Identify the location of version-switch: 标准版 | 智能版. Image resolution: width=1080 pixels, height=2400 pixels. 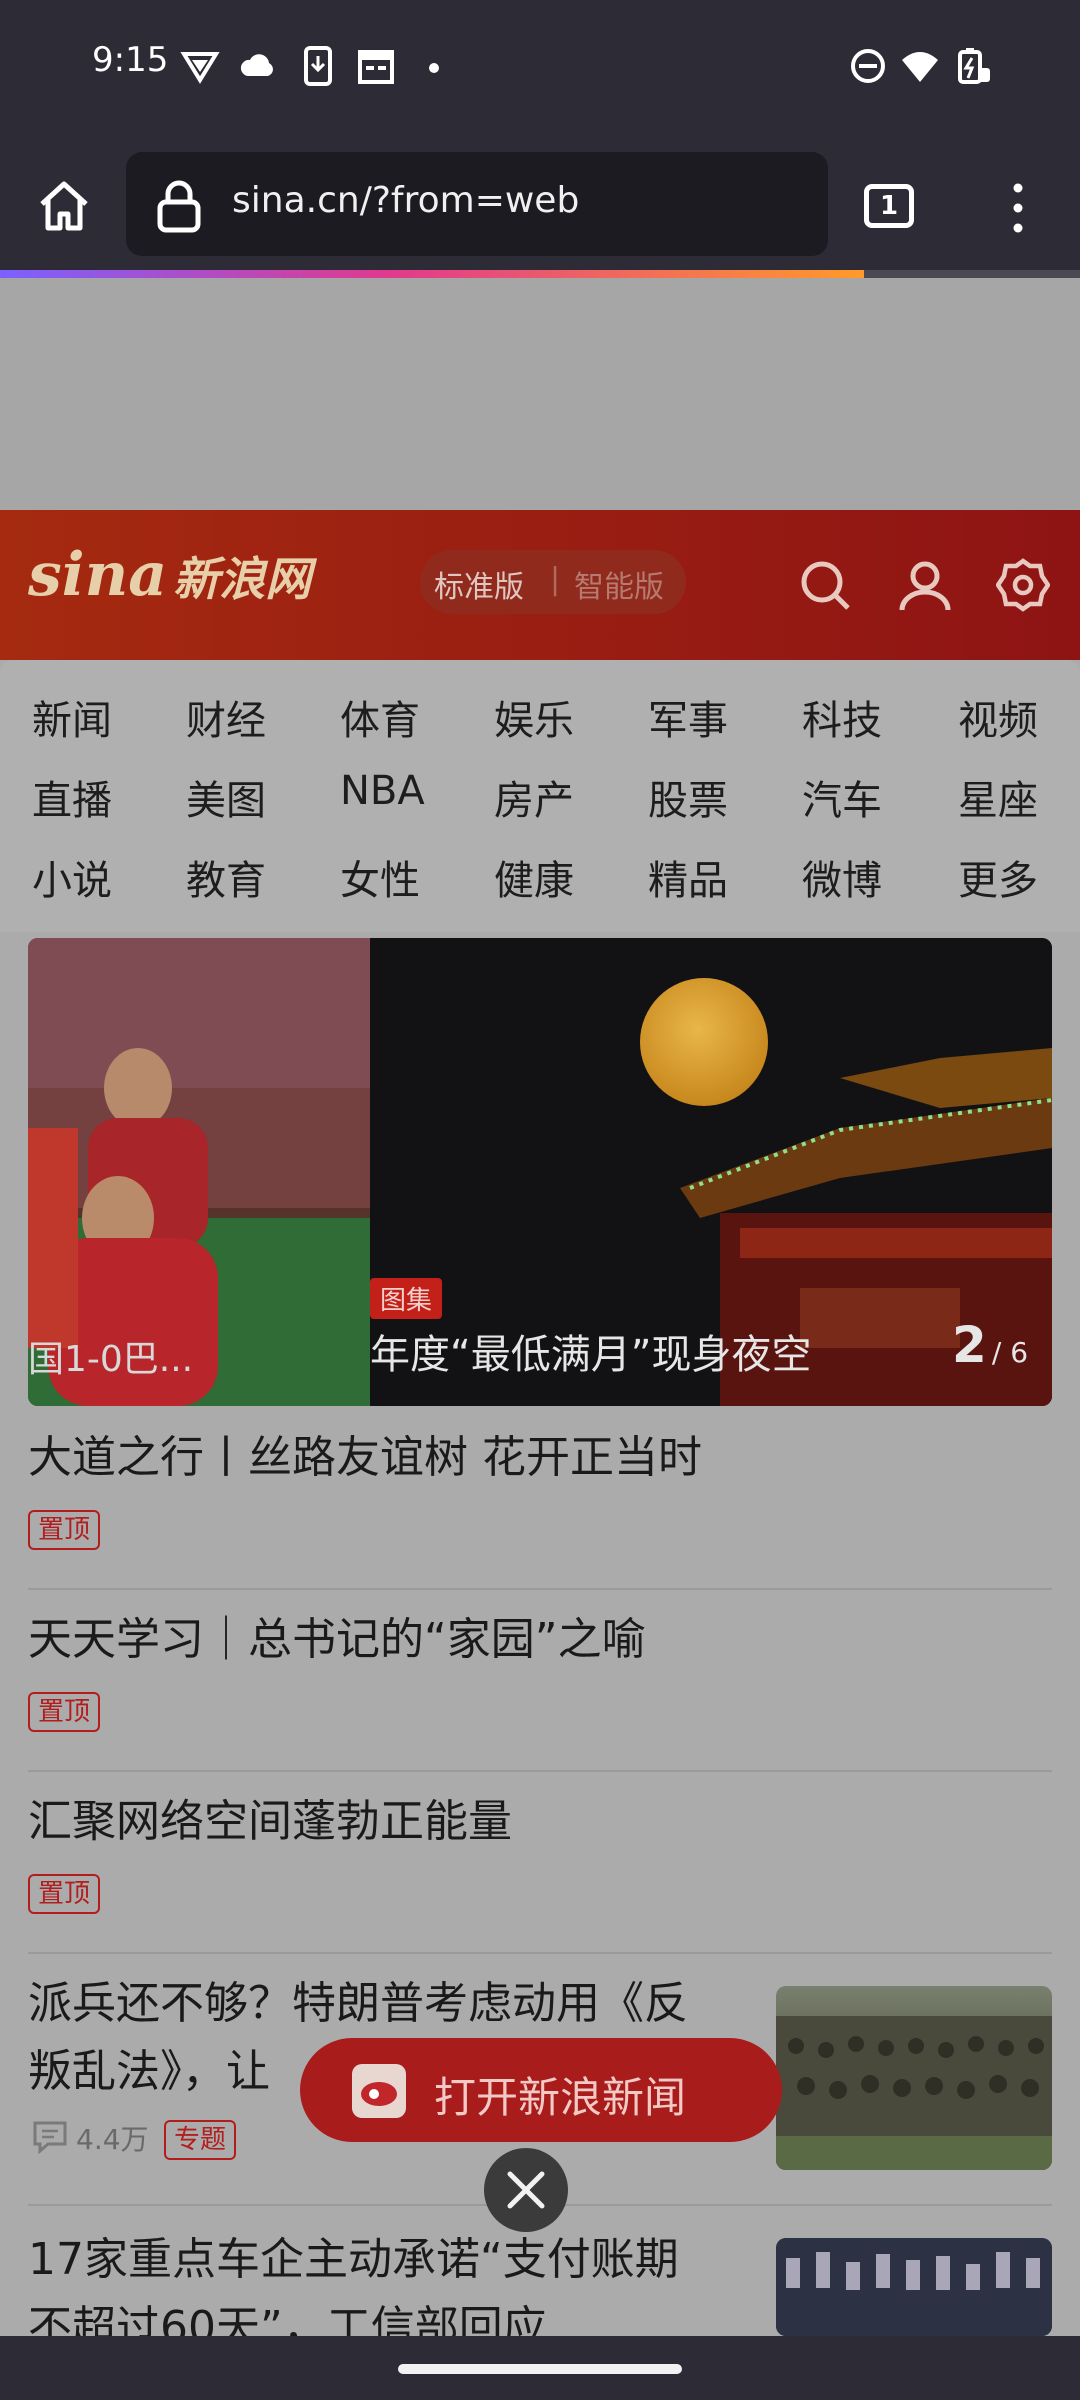
(553, 582).